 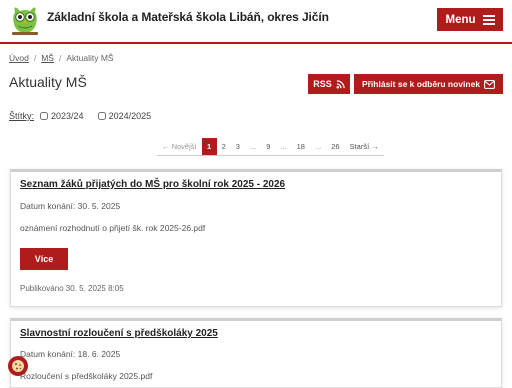 I want to click on tag-filter: Štítky: 2023/24 2024/2025, so click(x=87, y=116).